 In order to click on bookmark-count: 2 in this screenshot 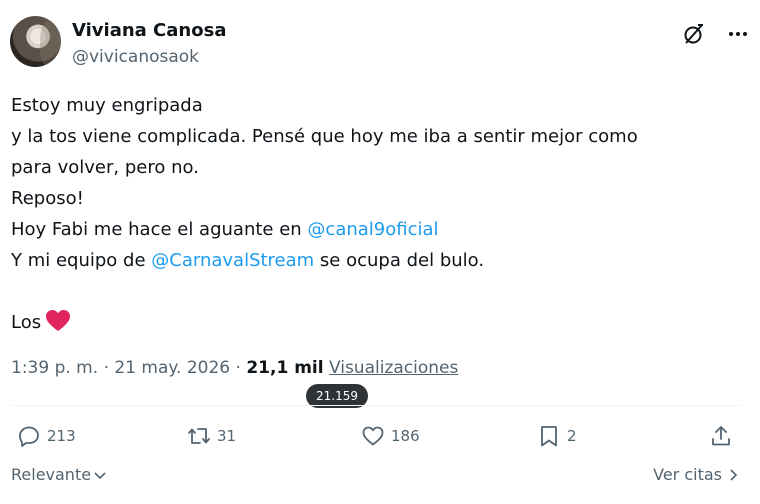, I will do `click(572, 436)`.